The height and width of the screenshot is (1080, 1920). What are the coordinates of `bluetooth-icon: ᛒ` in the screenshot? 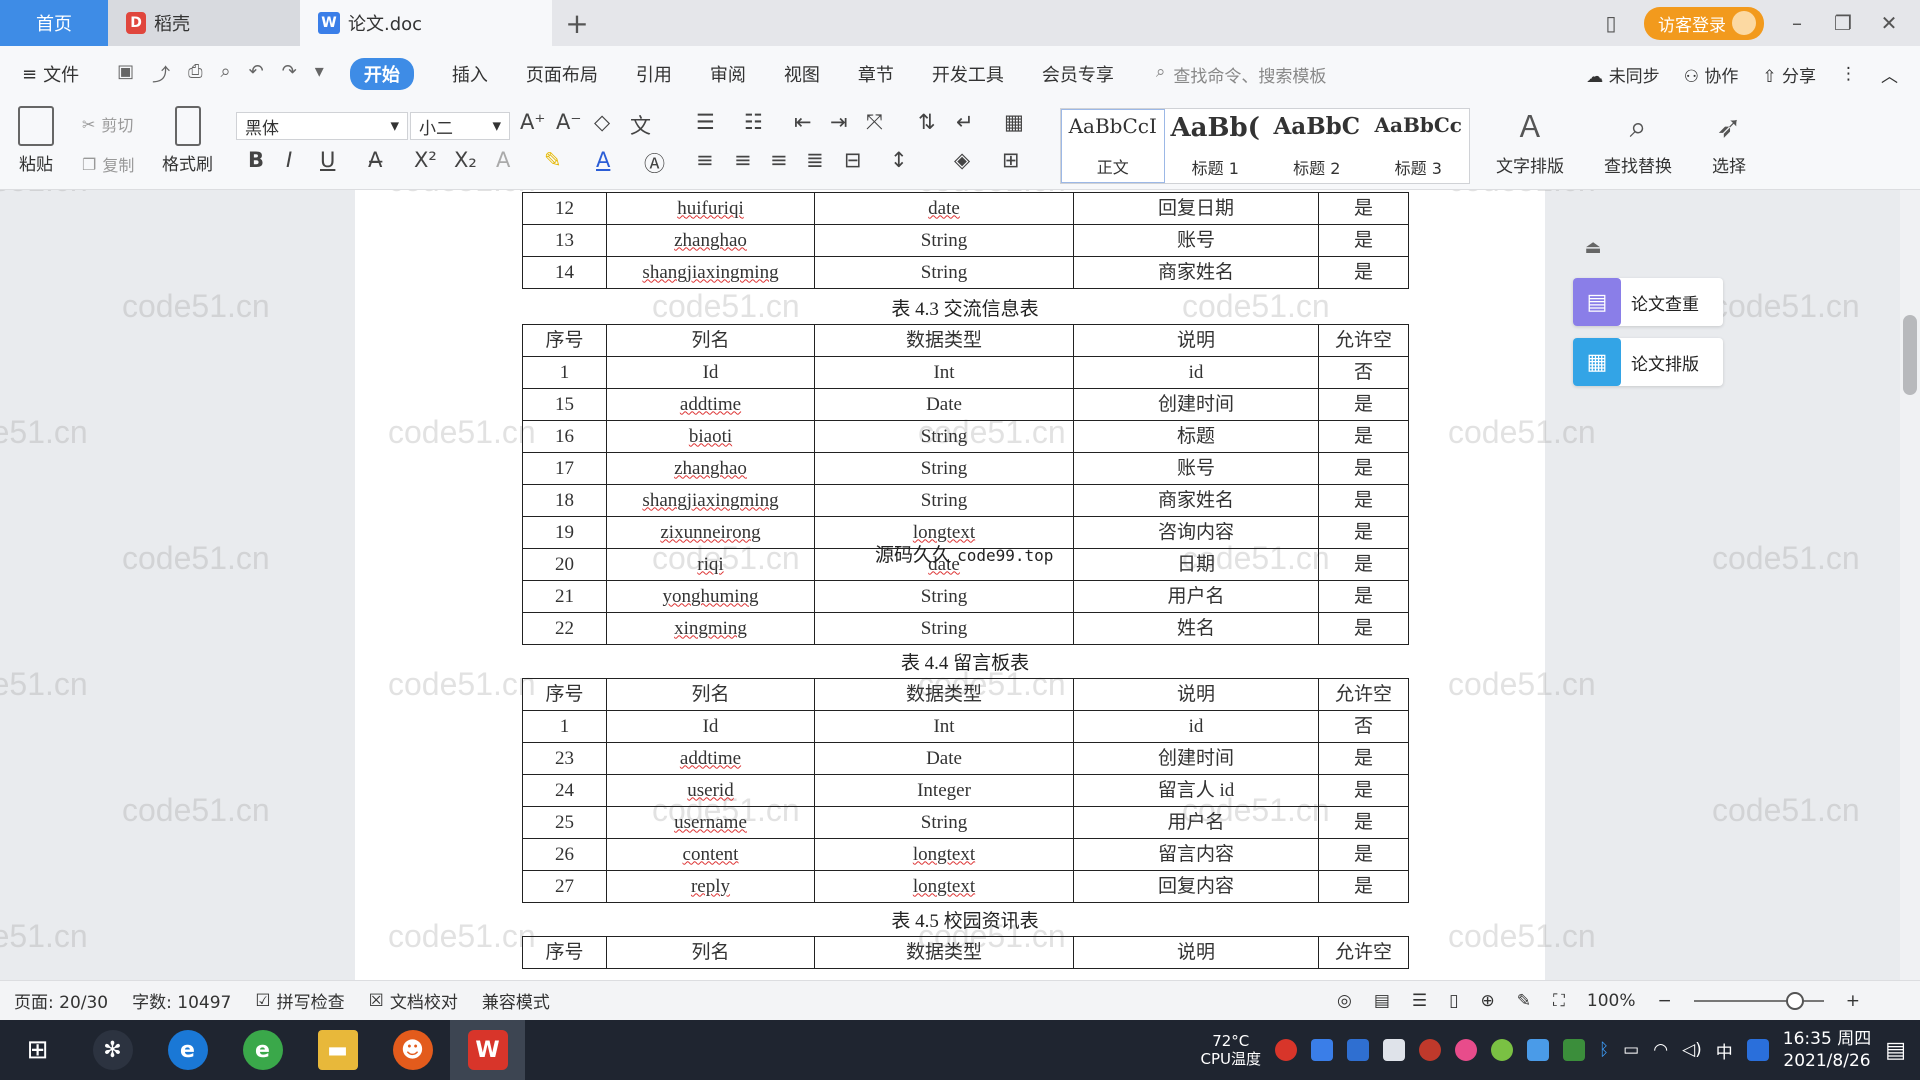 It's located at (1604, 1050).